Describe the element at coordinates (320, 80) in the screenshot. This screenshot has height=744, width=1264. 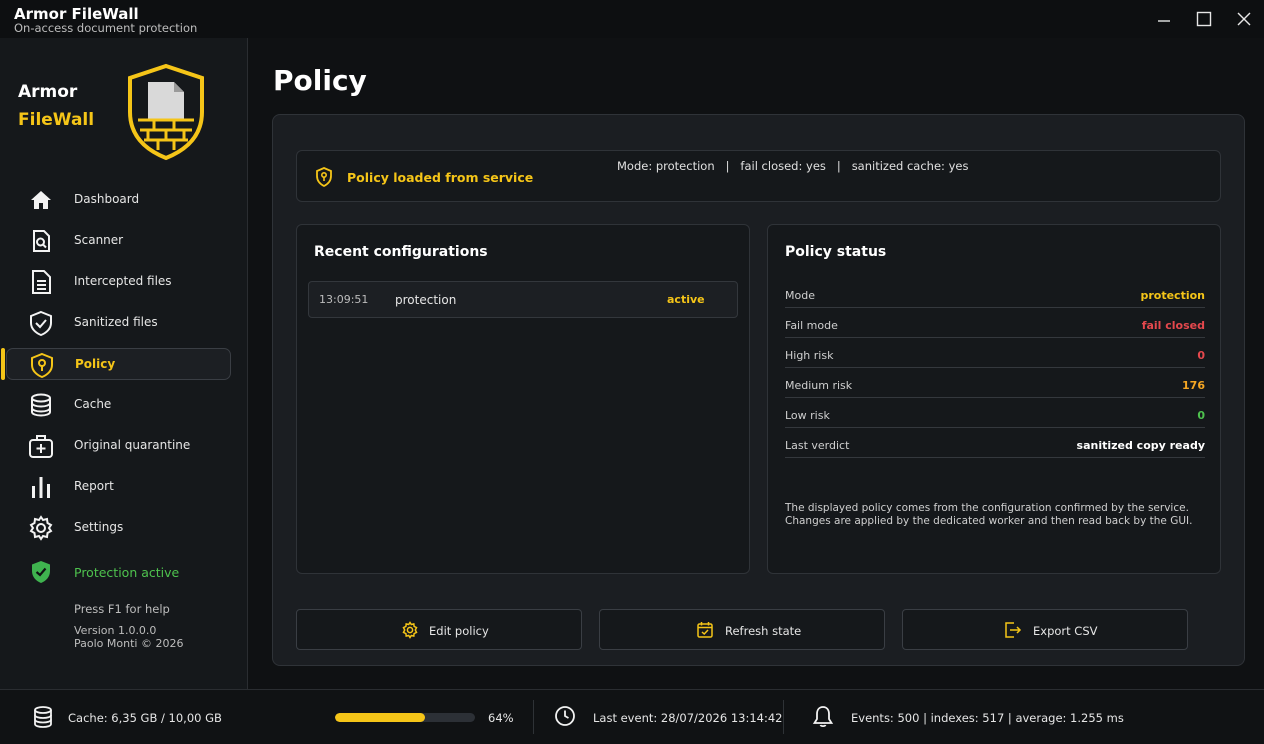
I see `page-title: Policy` at that location.